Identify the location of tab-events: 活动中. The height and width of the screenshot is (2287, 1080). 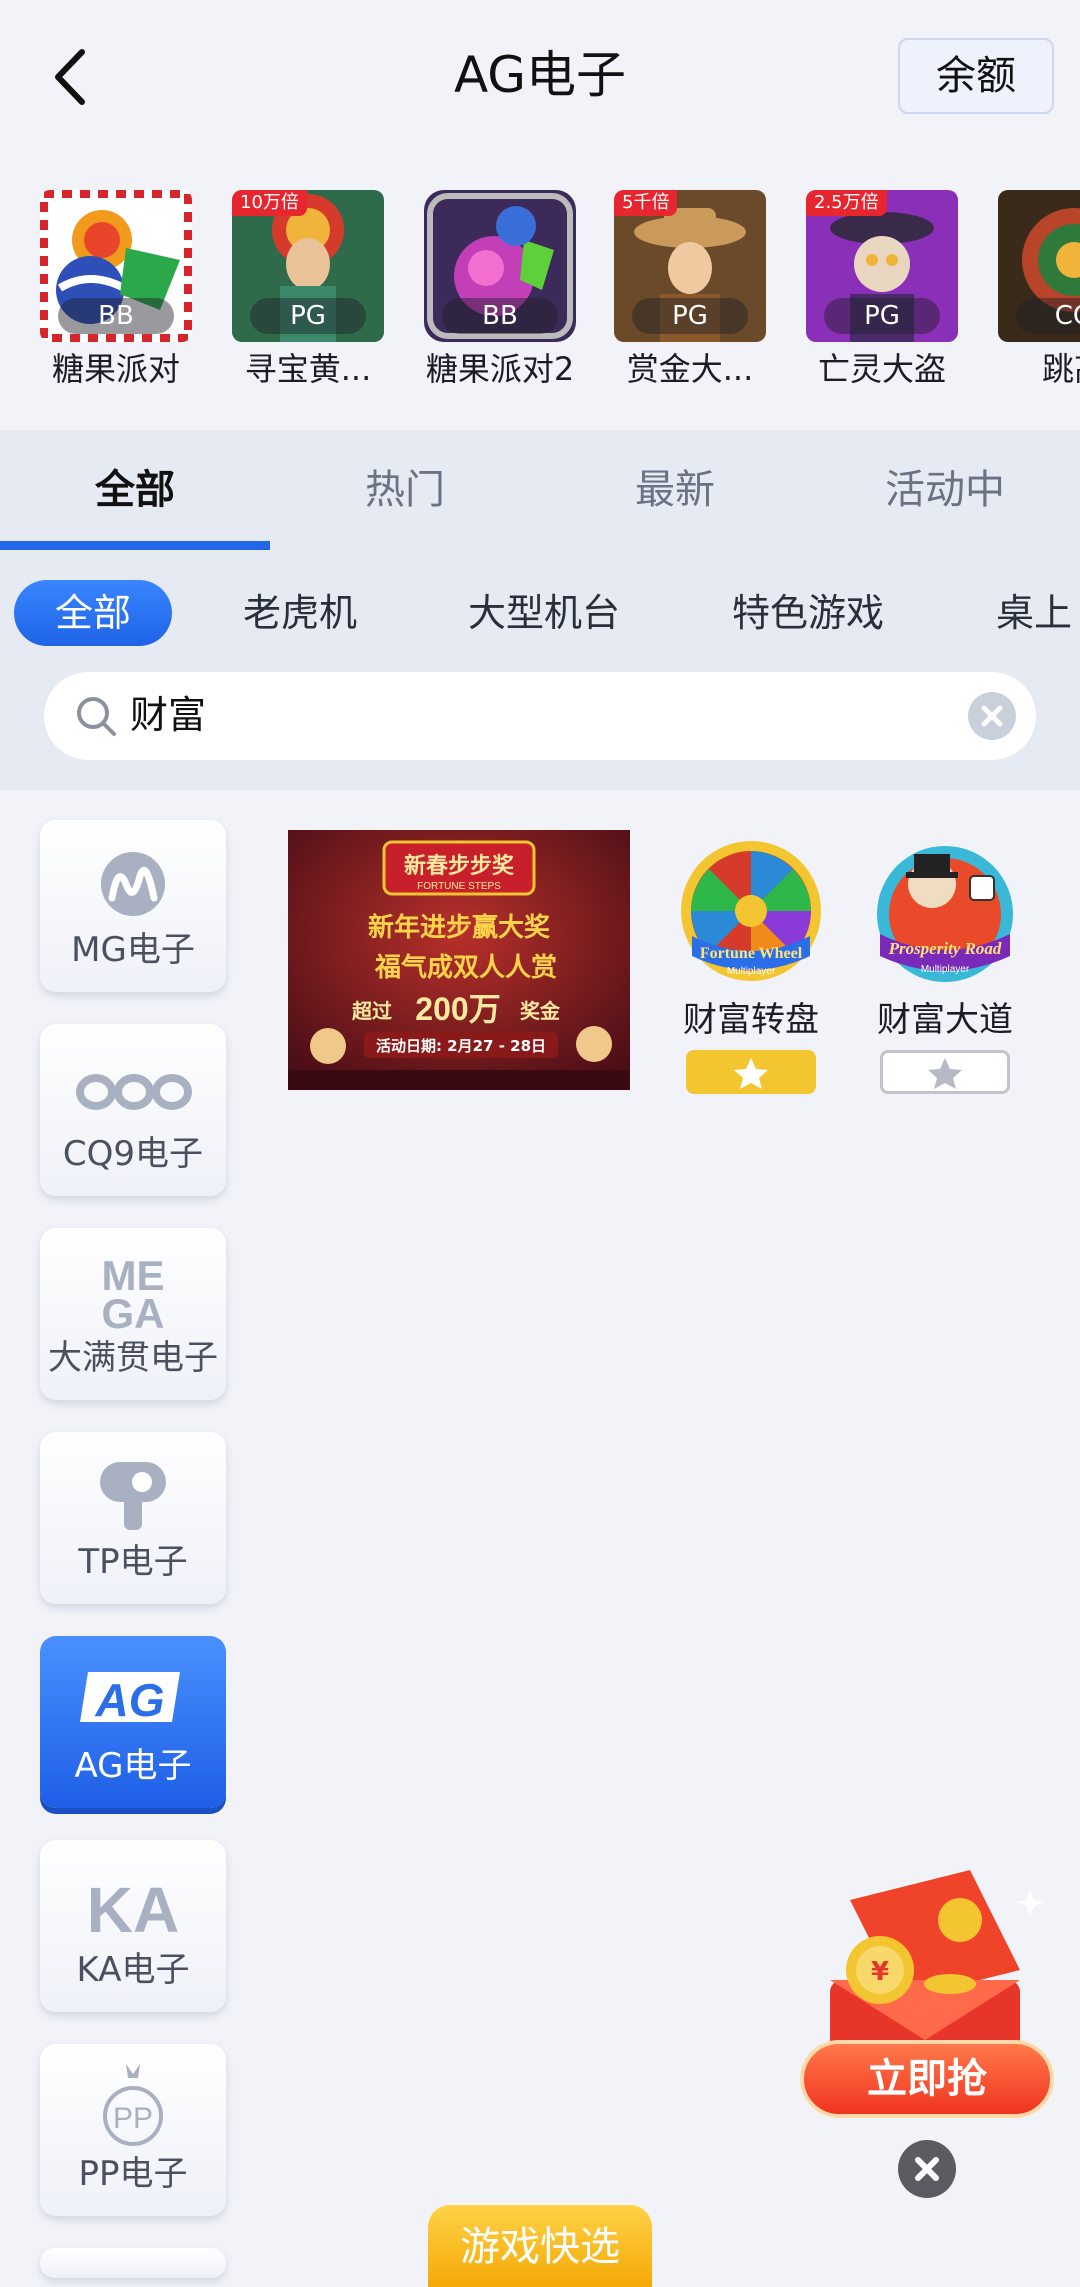
(945, 490).